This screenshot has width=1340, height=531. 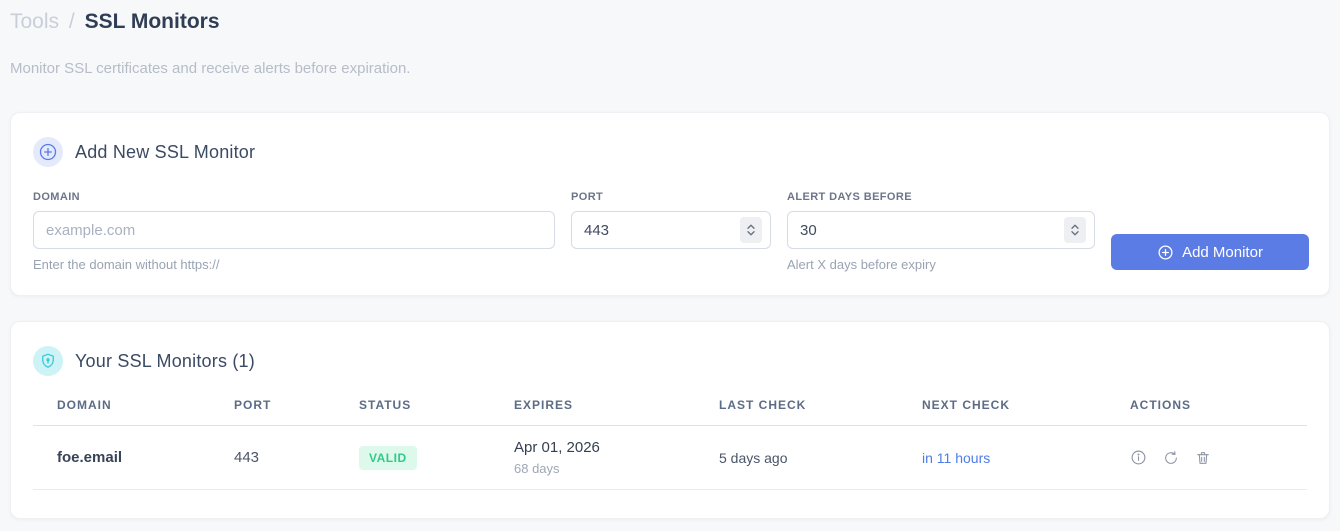 What do you see at coordinates (587, 197) in the screenshot?
I see `port-label: PORT` at bounding box center [587, 197].